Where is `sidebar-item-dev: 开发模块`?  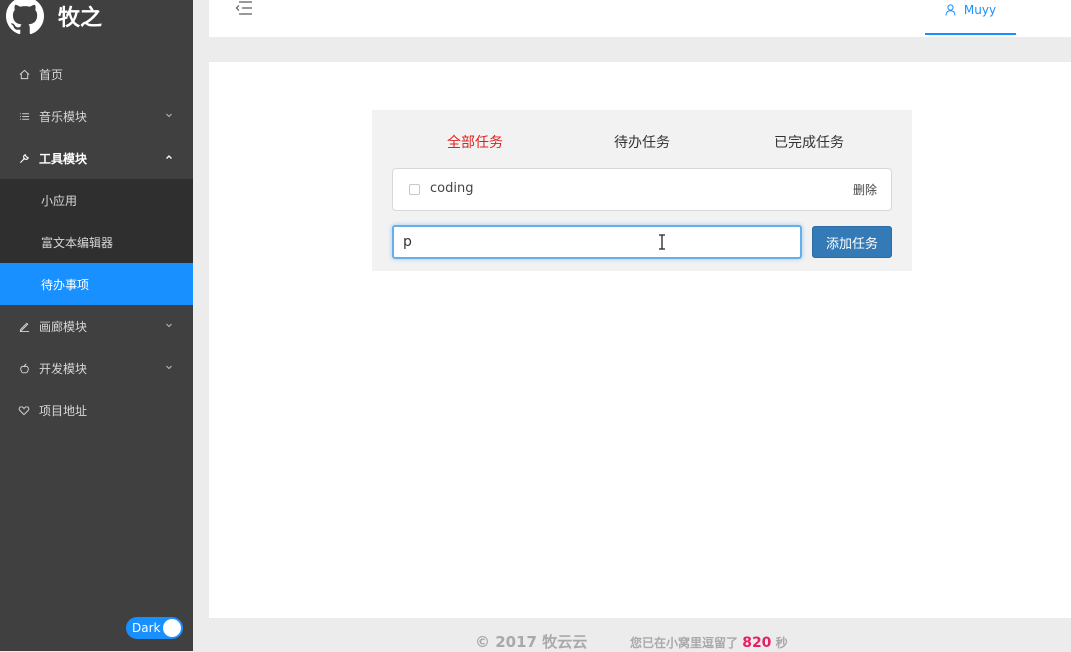 sidebar-item-dev: 开发模块 is located at coordinates (96, 368).